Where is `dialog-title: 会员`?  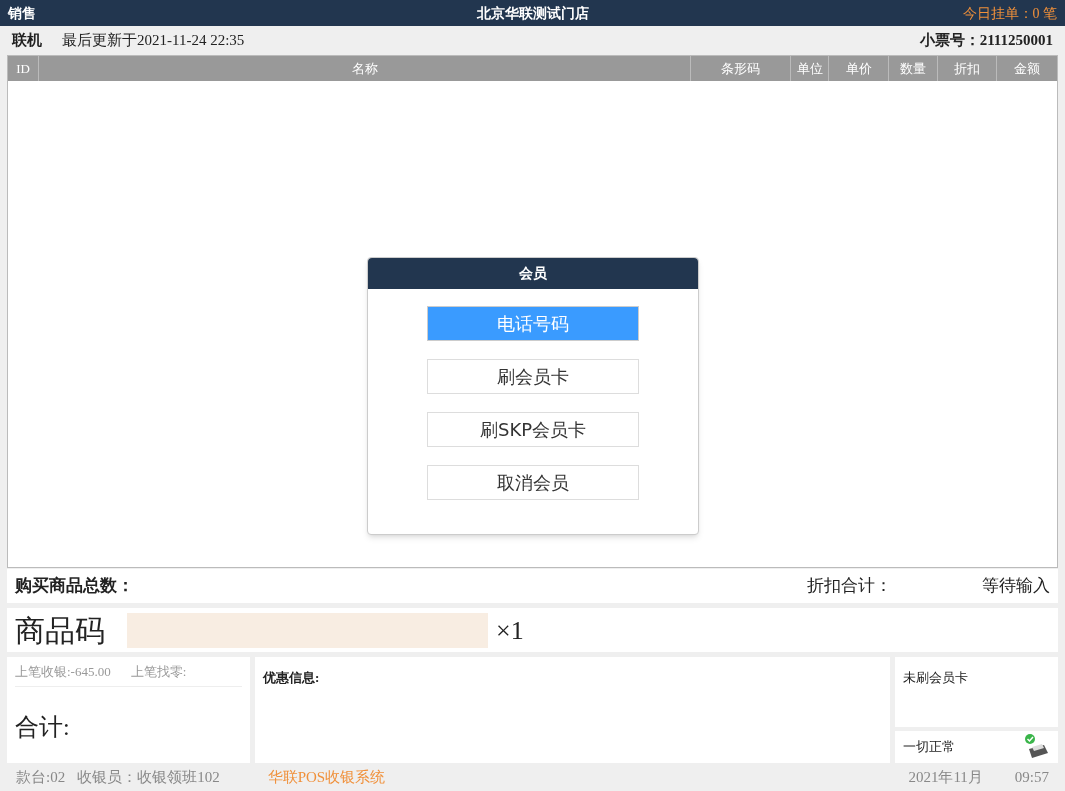 dialog-title: 会员 is located at coordinates (533, 273).